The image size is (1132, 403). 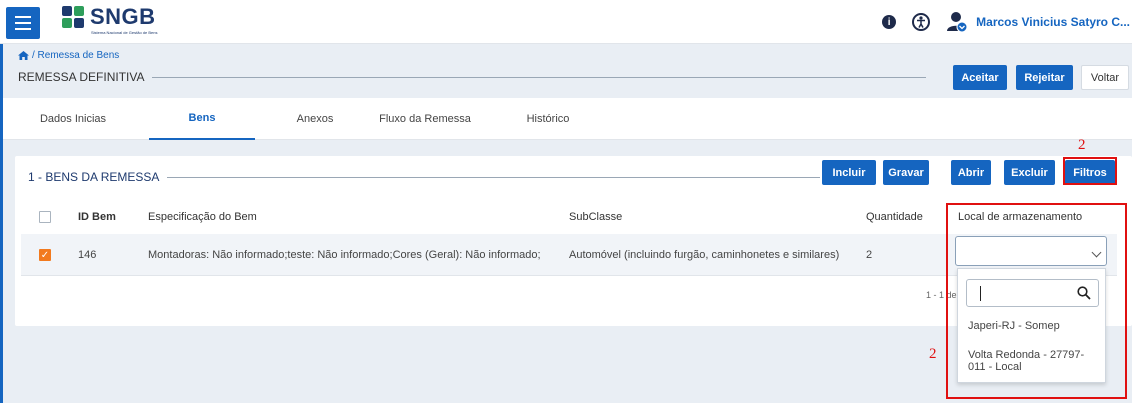 I want to click on select-all-checkbox, so click(x=45, y=217).